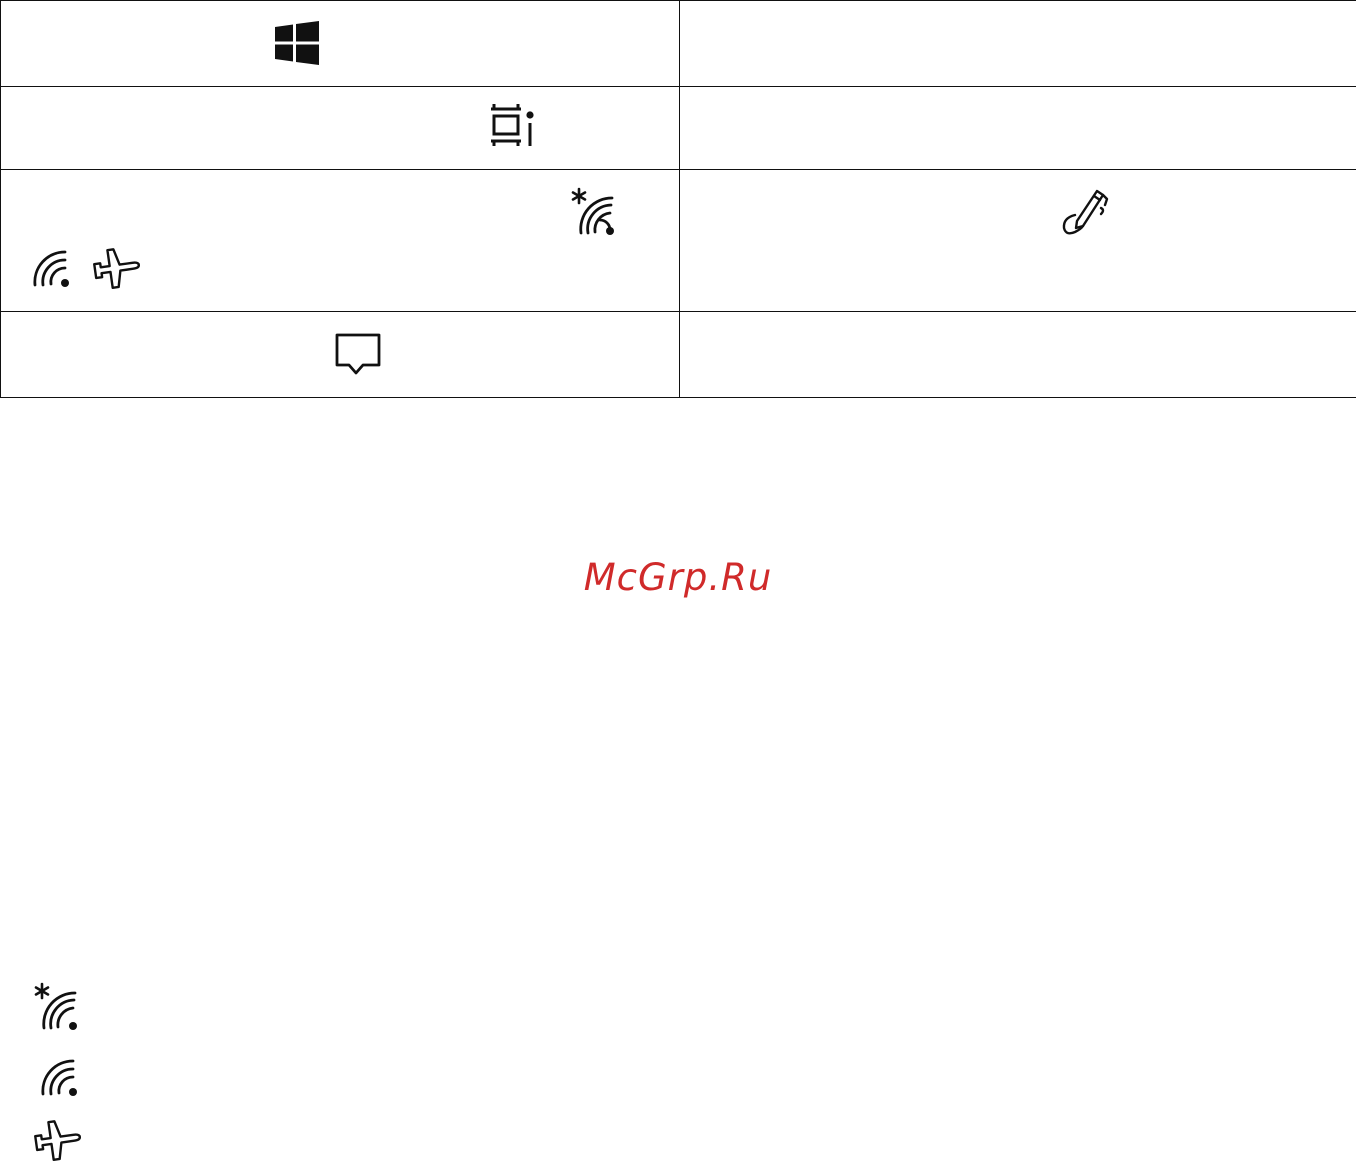 The height and width of the screenshot is (1163, 1356). What do you see at coordinates (678, 577) in the screenshot?
I see `watermark-text: McGrp.Ru` at bounding box center [678, 577].